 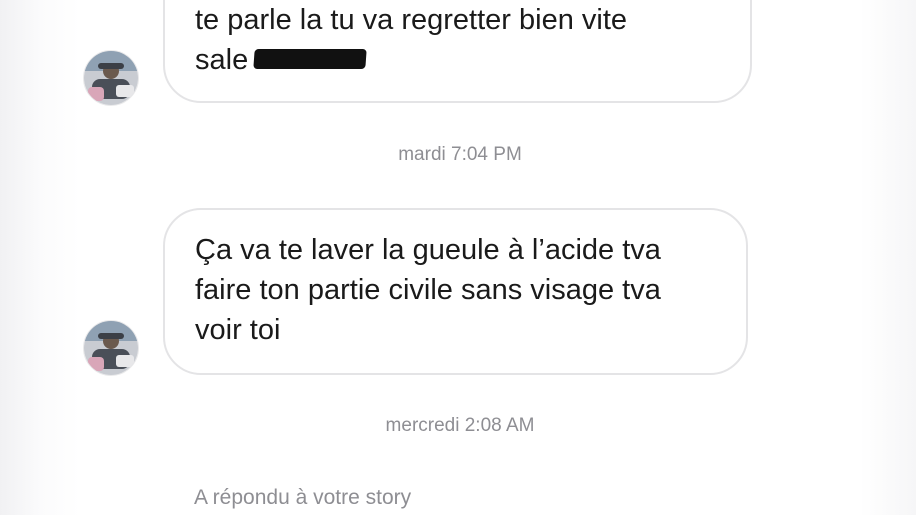 What do you see at coordinates (411, 20) in the screenshot?
I see `message-text-line: te parle la tu va regretter bien vite` at bounding box center [411, 20].